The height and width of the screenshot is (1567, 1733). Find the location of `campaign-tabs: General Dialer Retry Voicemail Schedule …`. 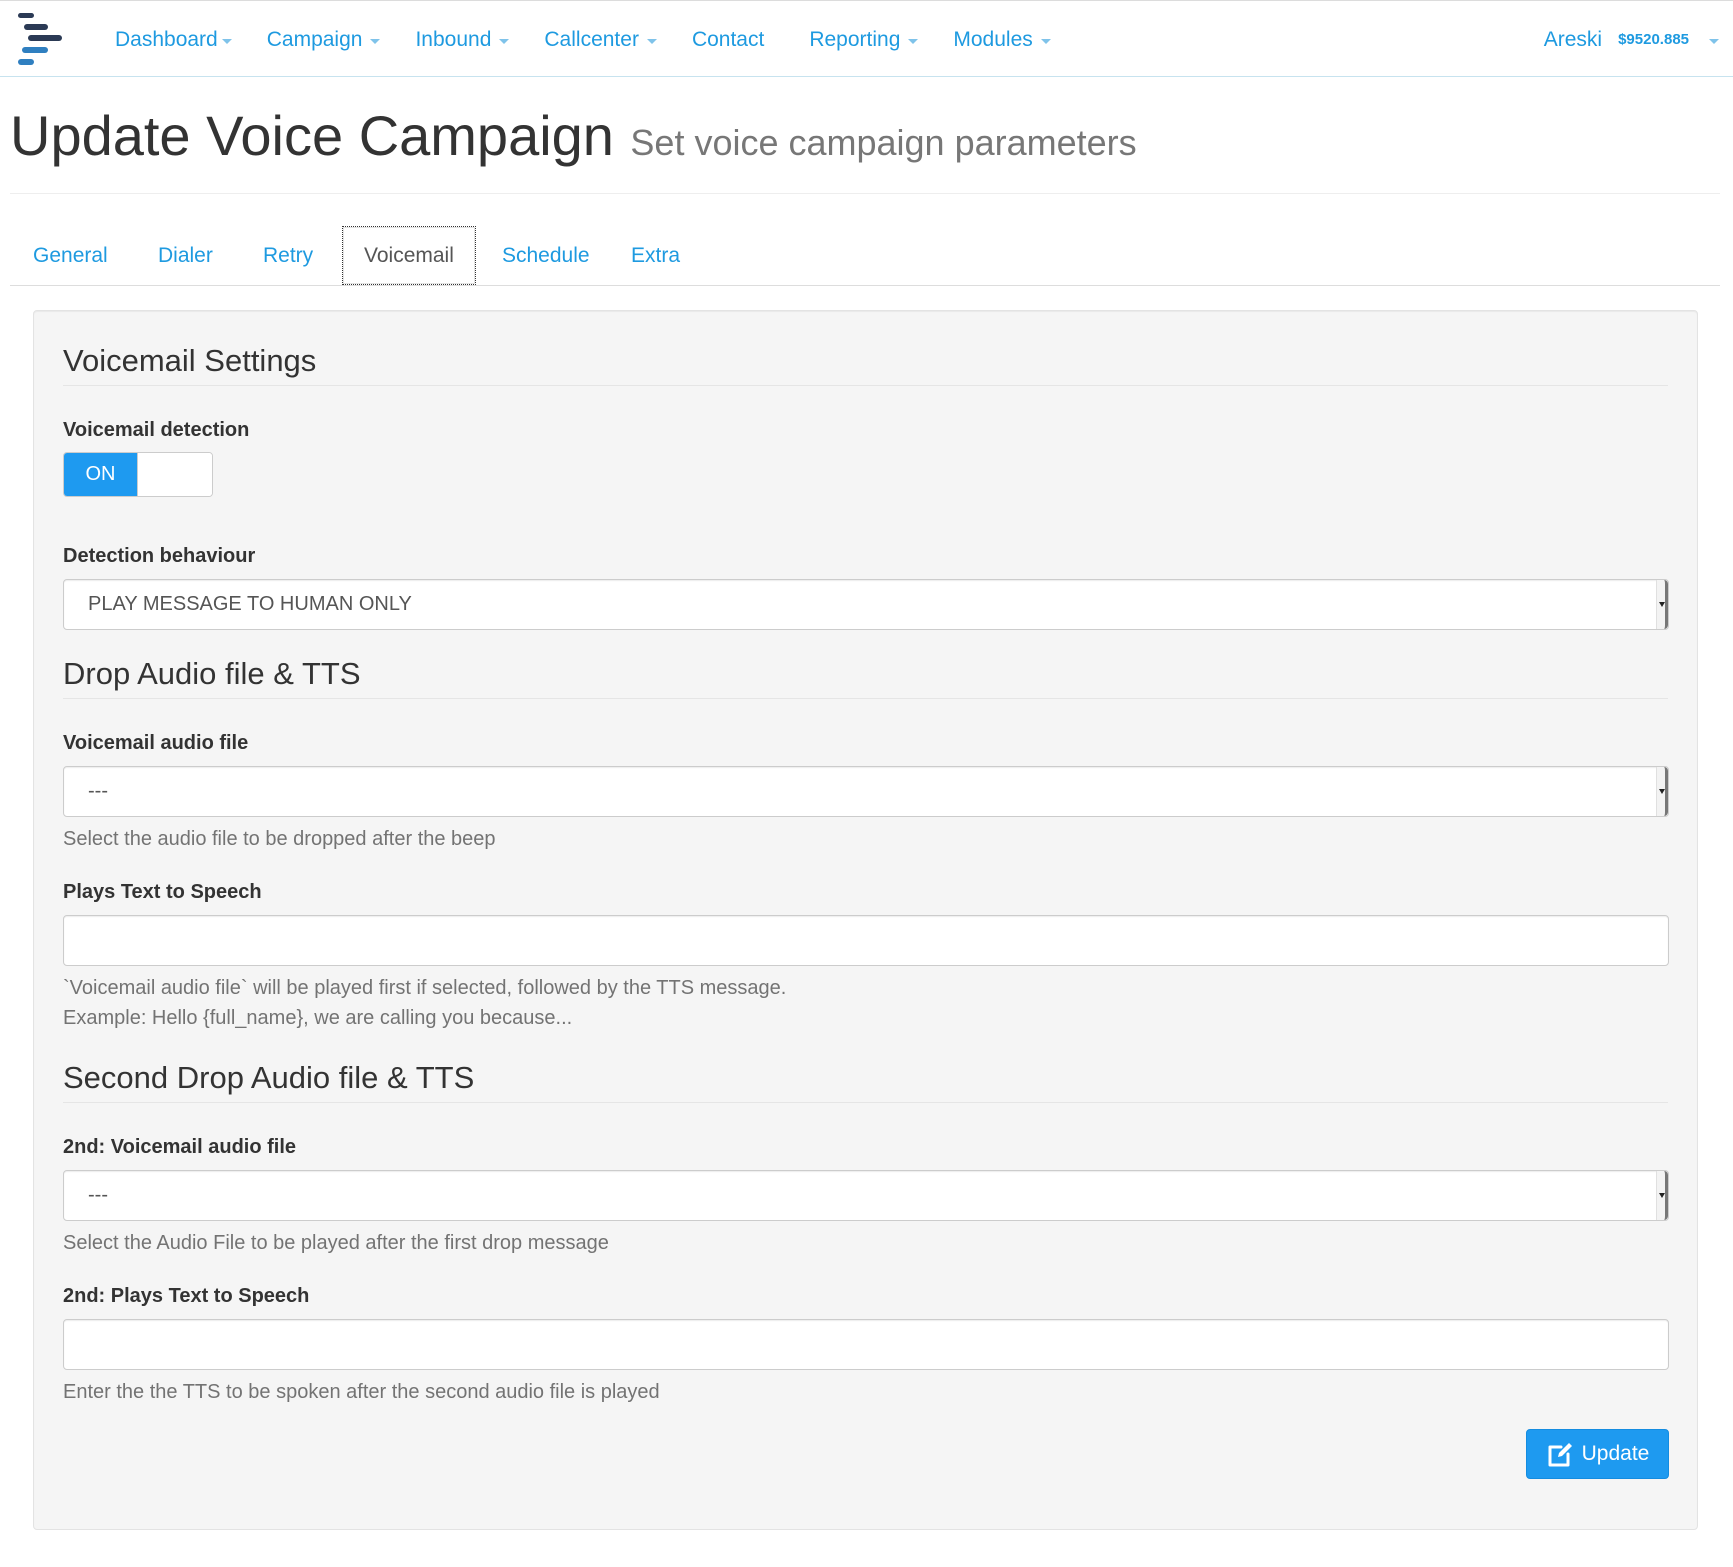

campaign-tabs: General Dialer Retry Voicemail Schedule … is located at coordinates (865, 256).